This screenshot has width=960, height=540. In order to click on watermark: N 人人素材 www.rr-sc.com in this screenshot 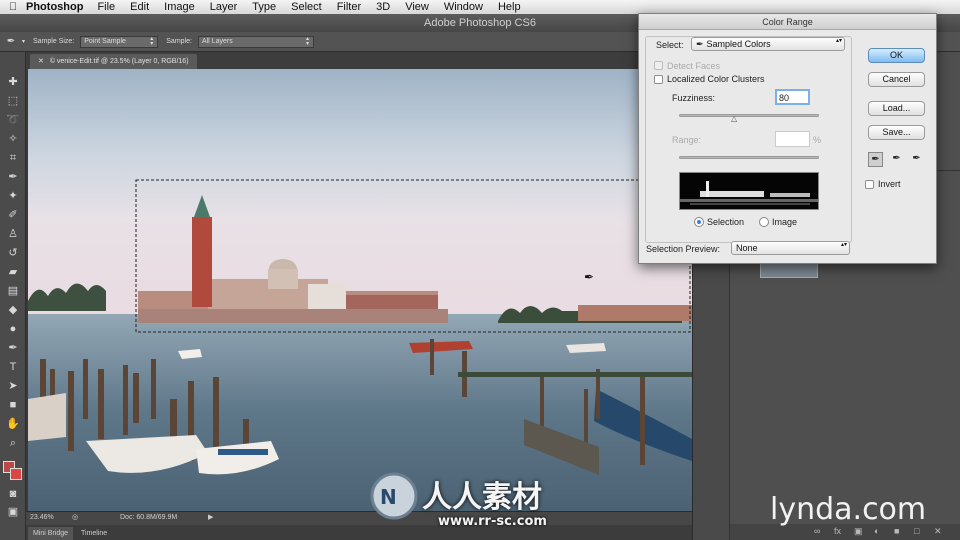, I will do `click(487, 501)`.